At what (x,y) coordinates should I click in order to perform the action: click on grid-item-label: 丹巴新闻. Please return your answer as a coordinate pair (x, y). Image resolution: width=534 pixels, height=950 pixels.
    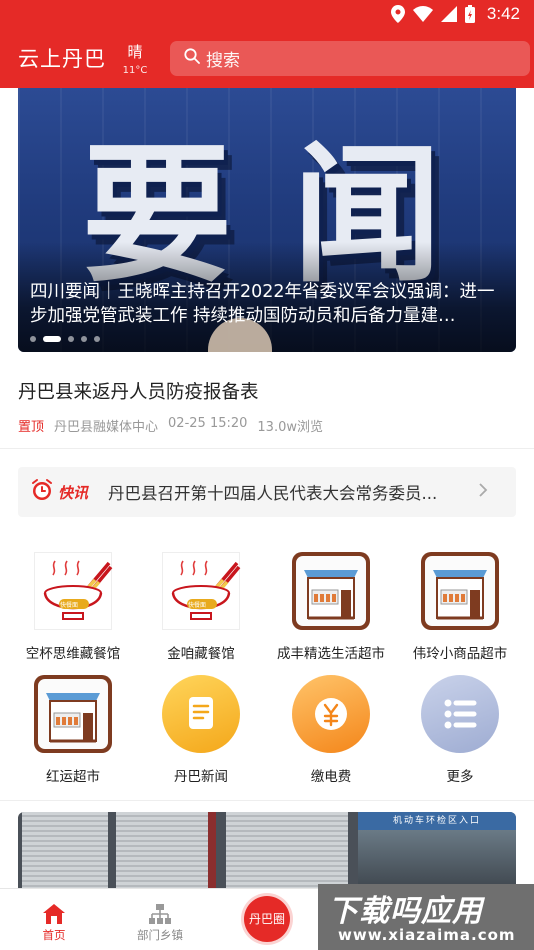
    Looking at the image, I should click on (201, 777).